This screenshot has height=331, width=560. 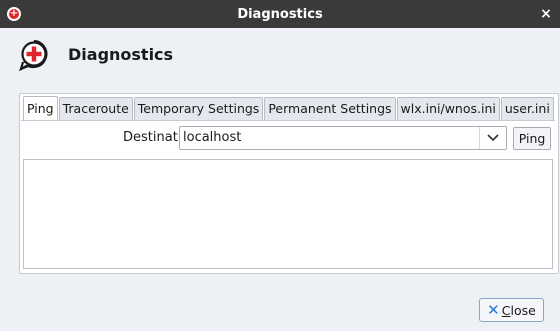 What do you see at coordinates (33, 55) in the screenshot?
I see `diagnostics-logo-icon` at bounding box center [33, 55].